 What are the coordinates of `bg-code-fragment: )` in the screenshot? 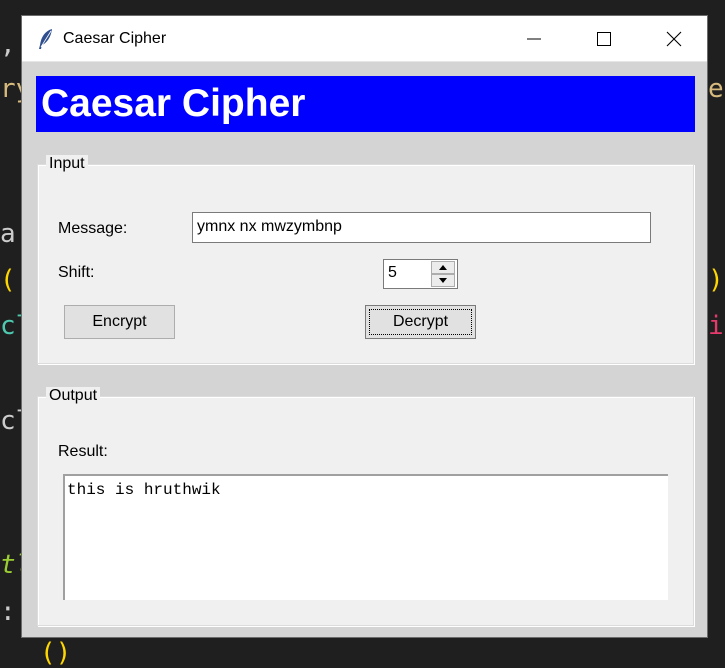 It's located at (716, 280).